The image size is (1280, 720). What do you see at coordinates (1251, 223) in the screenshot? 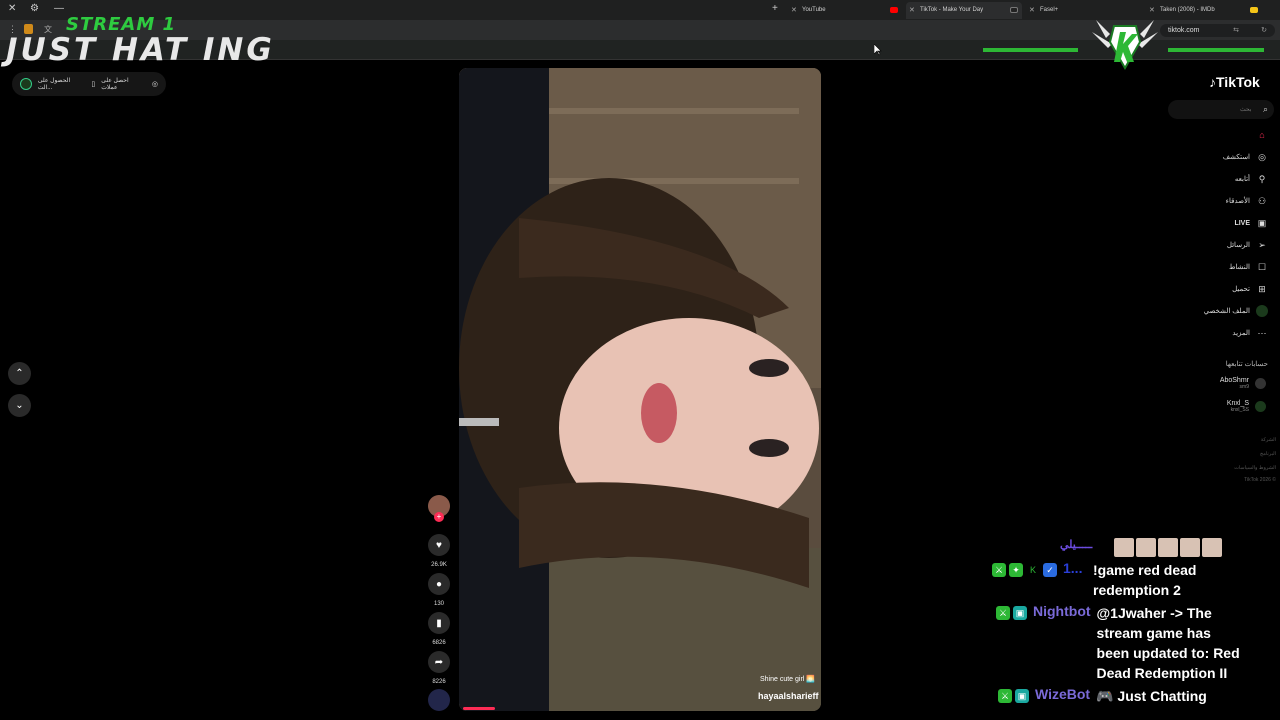
I see `sidebar-item-live: LIVE ▣` at bounding box center [1251, 223].